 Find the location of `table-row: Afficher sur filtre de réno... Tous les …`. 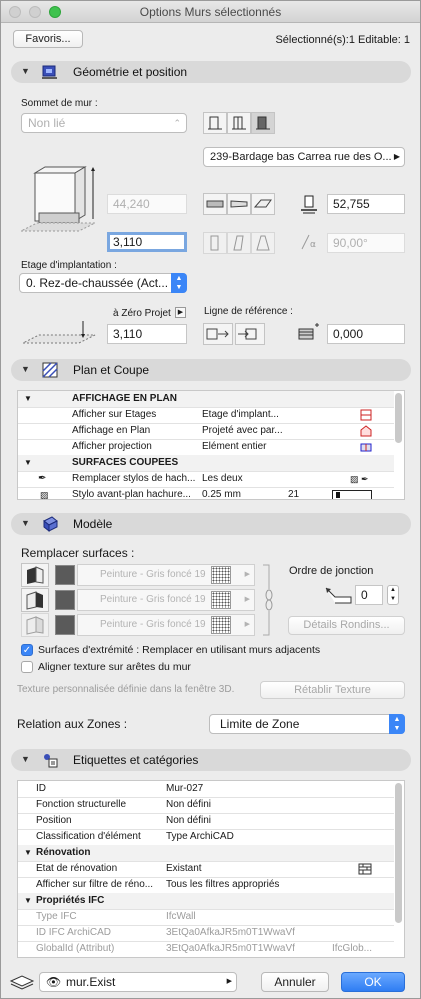

table-row: Afficher sur filtre de réno... Tous les … is located at coordinates (206, 885).